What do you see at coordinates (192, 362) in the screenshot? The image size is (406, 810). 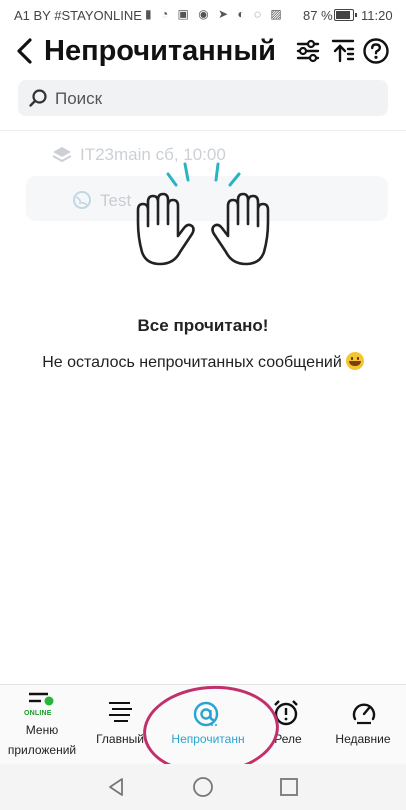 I see `empty-state-subtitle-text: Не осталось непрочитанных сообщений` at bounding box center [192, 362].